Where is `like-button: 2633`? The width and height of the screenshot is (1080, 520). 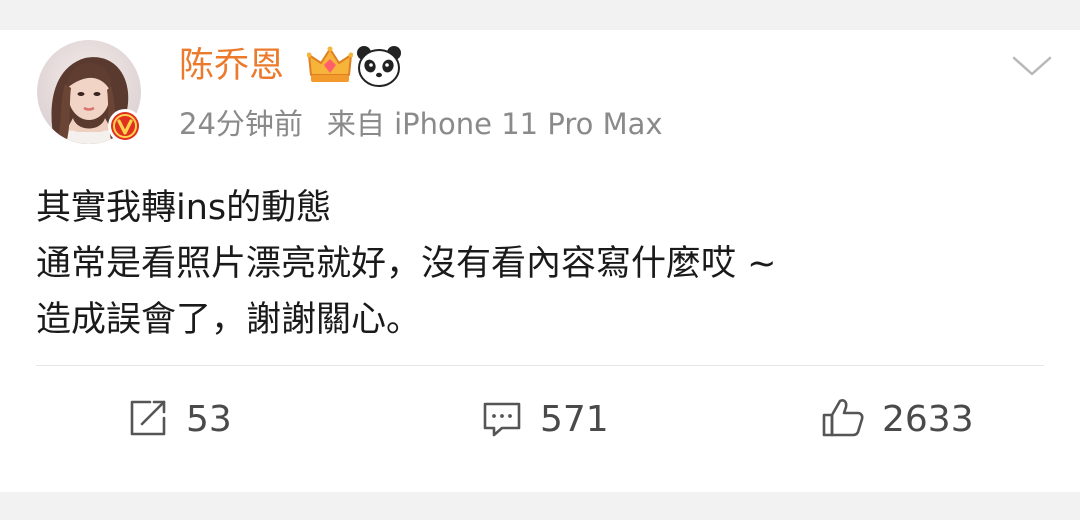
like-button: 2633 is located at coordinates (897, 420).